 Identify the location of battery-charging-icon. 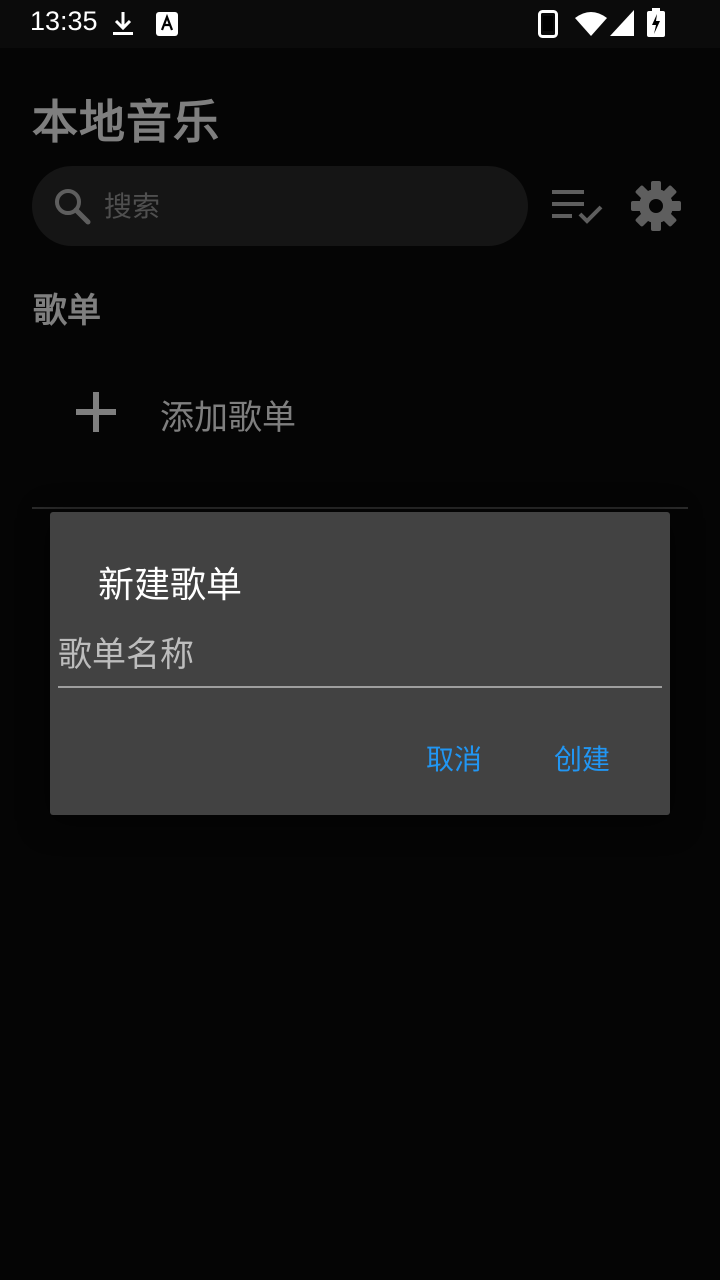
(656, 22).